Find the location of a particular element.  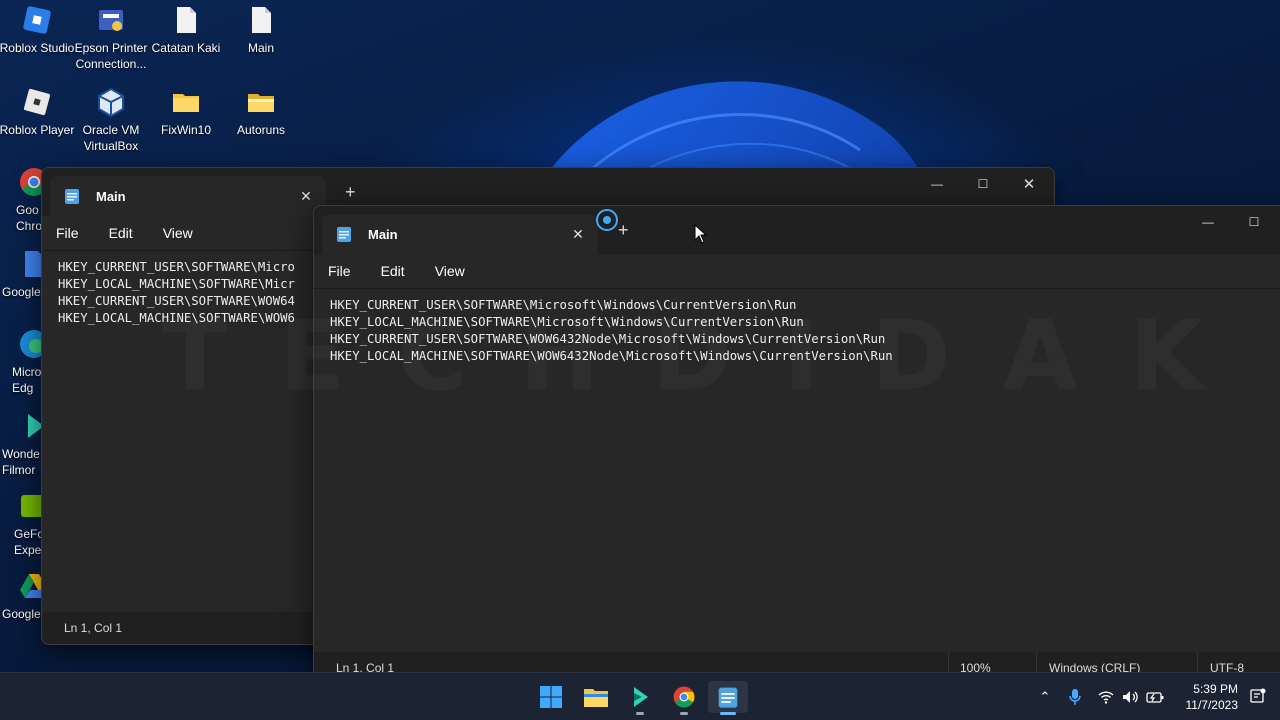

desktop-icon-filmora: Wonde Filmor is located at coordinates (22, 444).